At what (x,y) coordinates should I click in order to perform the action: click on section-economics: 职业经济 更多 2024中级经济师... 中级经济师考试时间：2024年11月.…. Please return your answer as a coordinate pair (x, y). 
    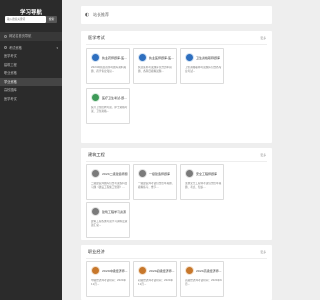
    Looking at the image, I should click on (176, 272).